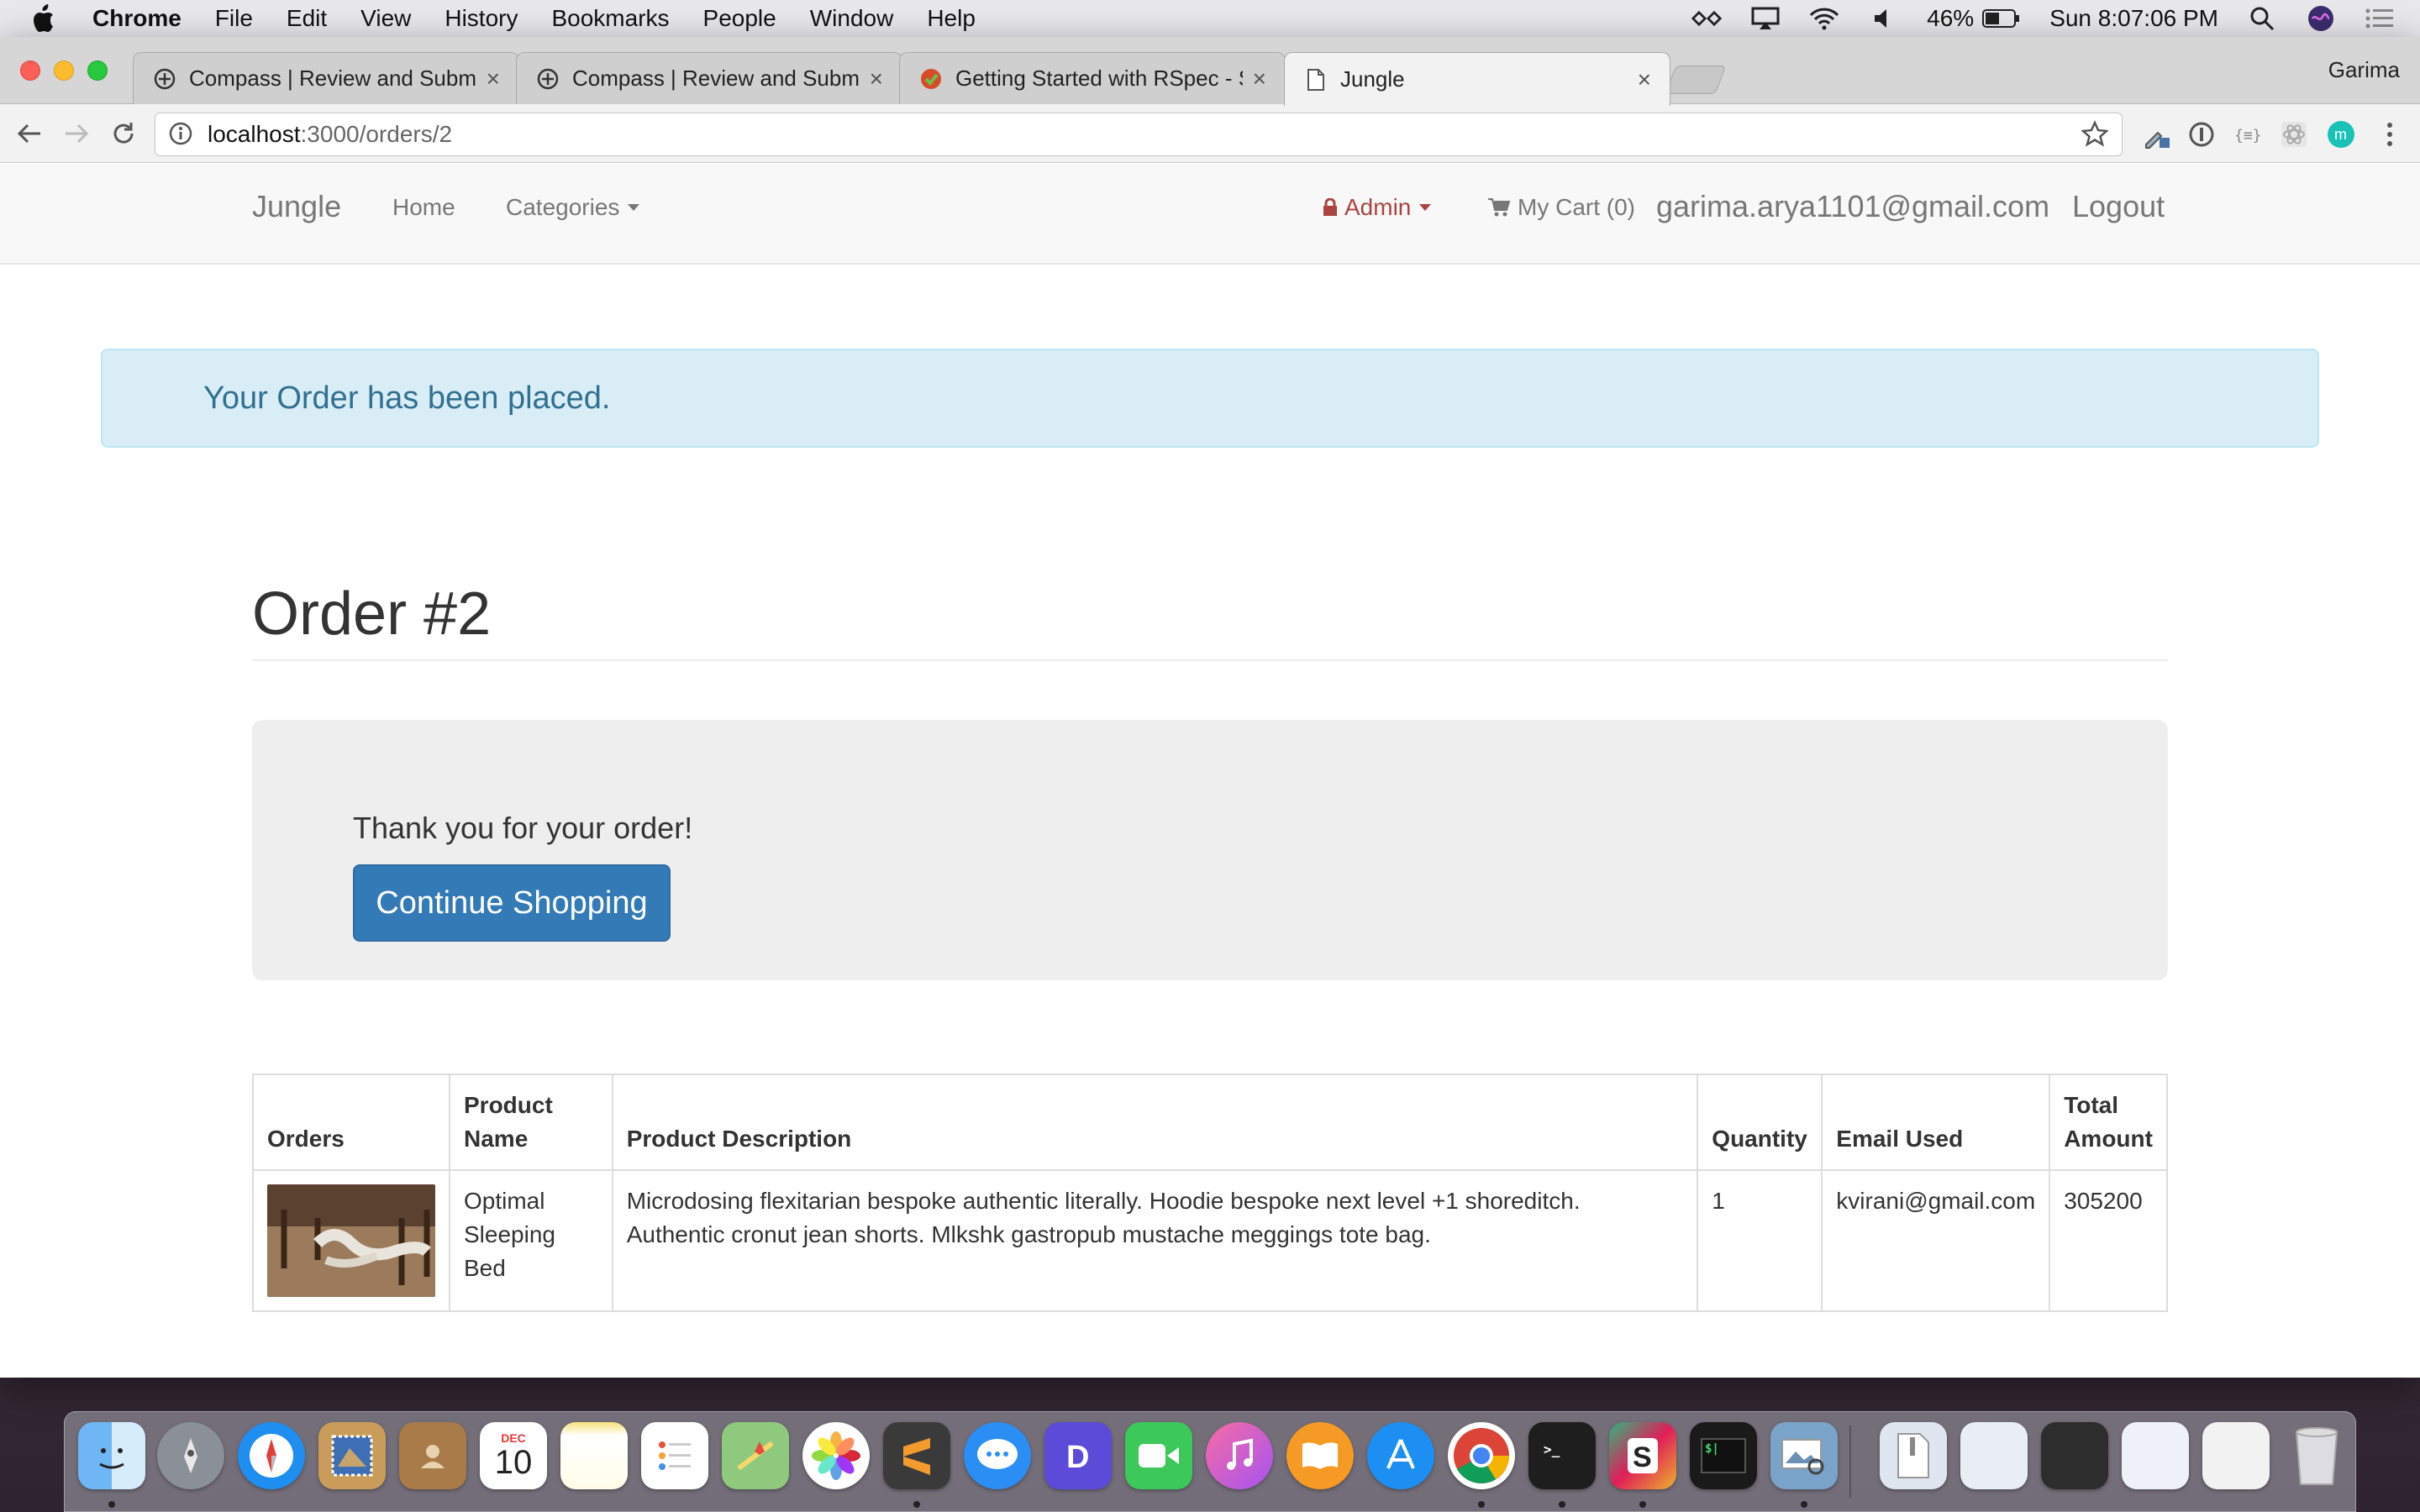 Image resolution: width=2420 pixels, height=1512 pixels. Describe the element at coordinates (1724, 1455) in the screenshot. I see `iterm-icon: $|` at that location.